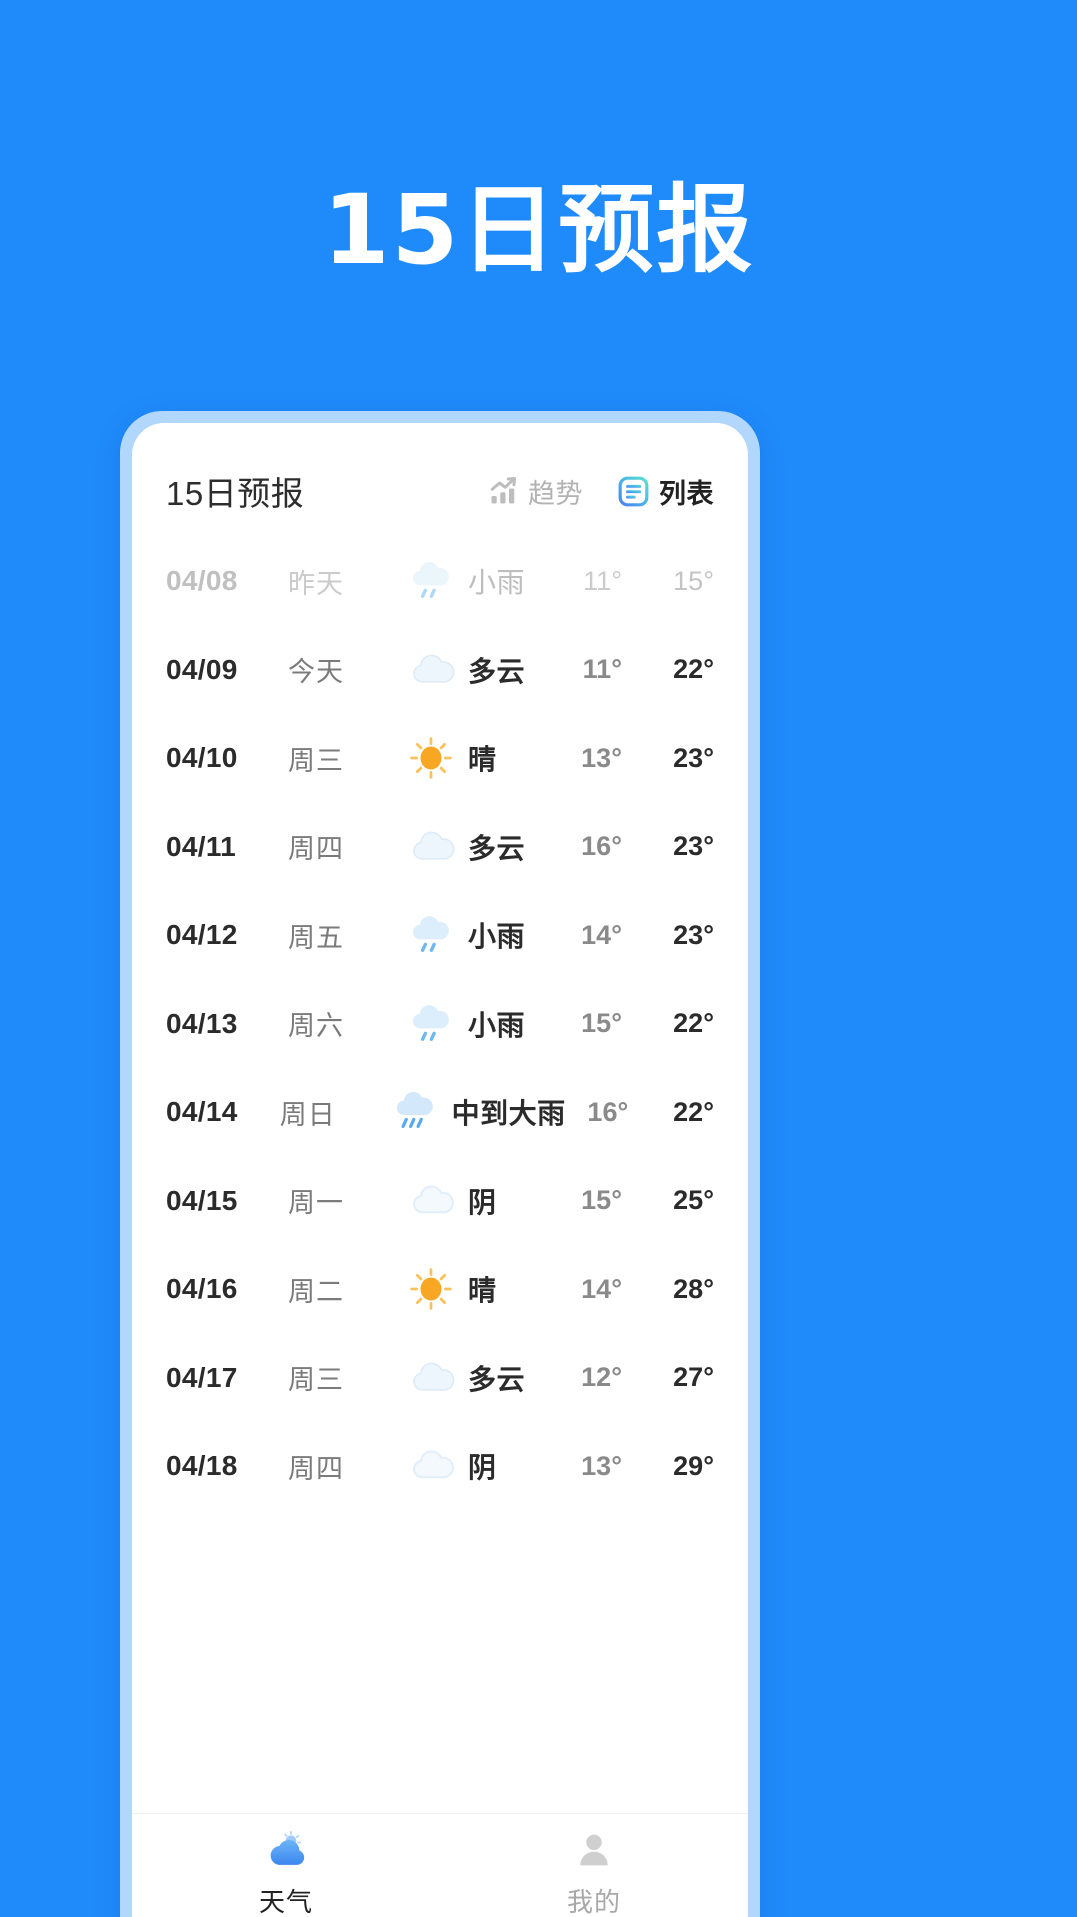 The width and height of the screenshot is (1077, 1917). Describe the element at coordinates (601, 1377) in the screenshot. I see `row-low-temp: 12°` at that location.